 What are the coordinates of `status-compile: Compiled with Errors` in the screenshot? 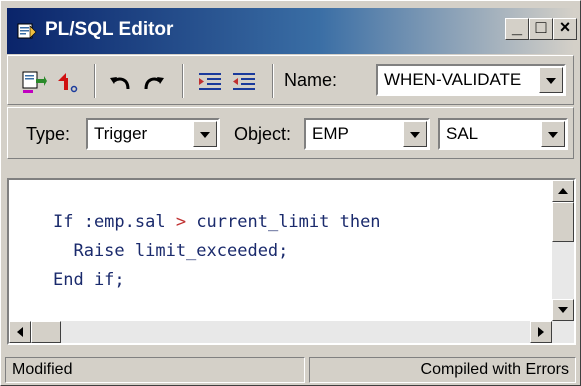 It's located at (442, 370).